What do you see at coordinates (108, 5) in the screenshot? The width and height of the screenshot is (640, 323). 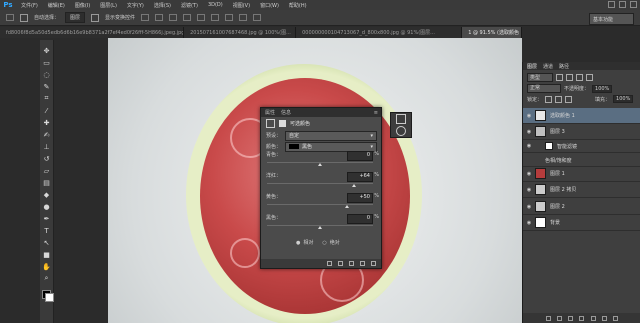 I see `menu-item: 图层(L)` at bounding box center [108, 5].